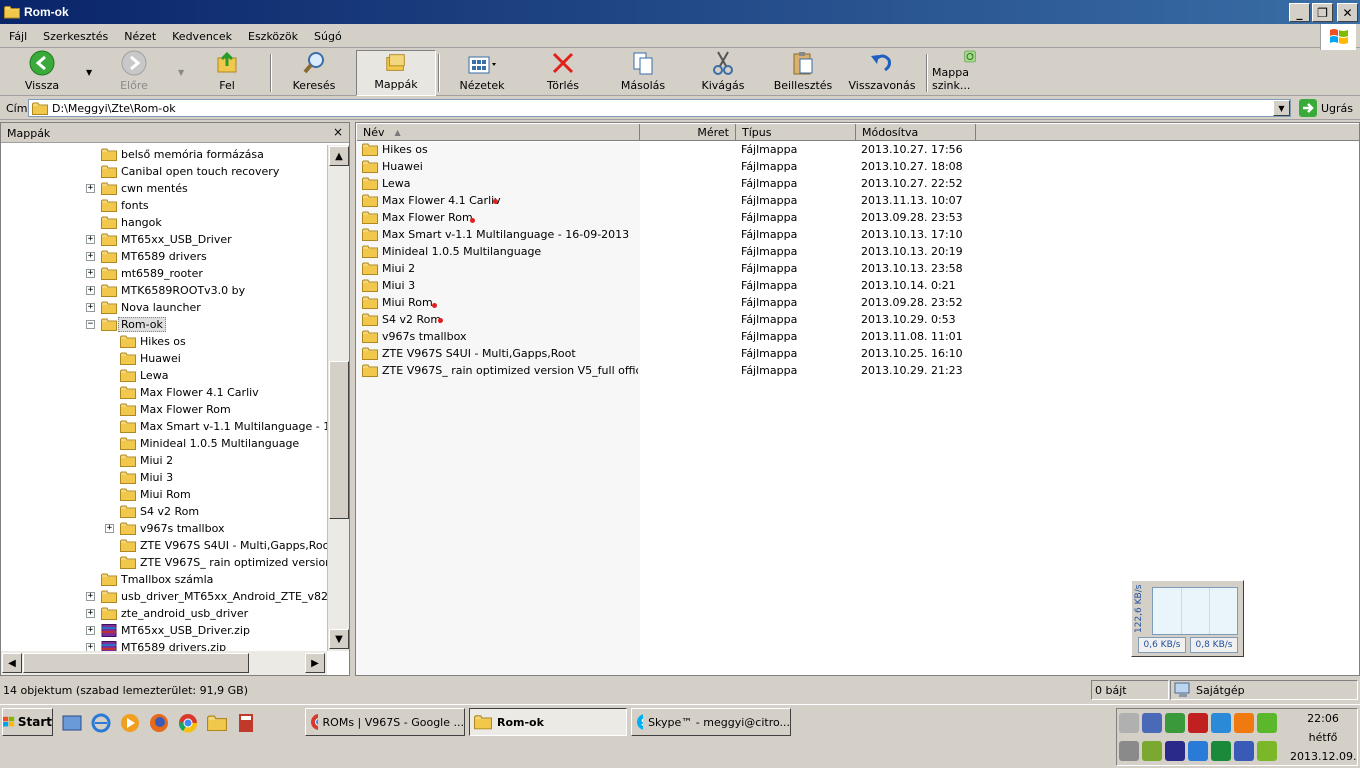  What do you see at coordinates (666, 150) in the screenshot?
I see `table-row: Hikes os Fájlmappa 2013.10.27. 17:56` at bounding box center [666, 150].